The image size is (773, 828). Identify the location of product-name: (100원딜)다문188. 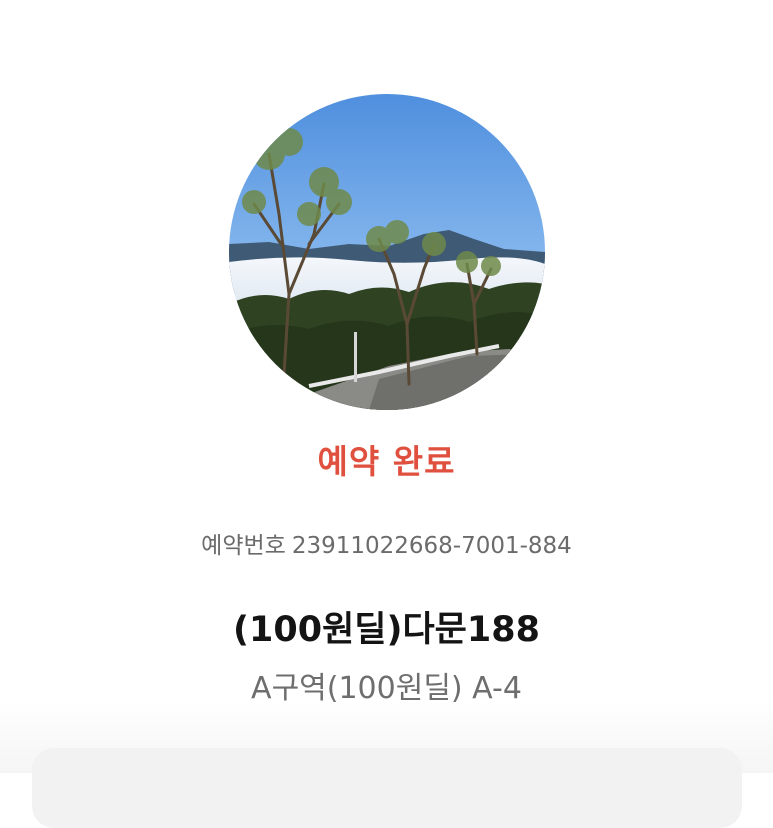
(386, 630).